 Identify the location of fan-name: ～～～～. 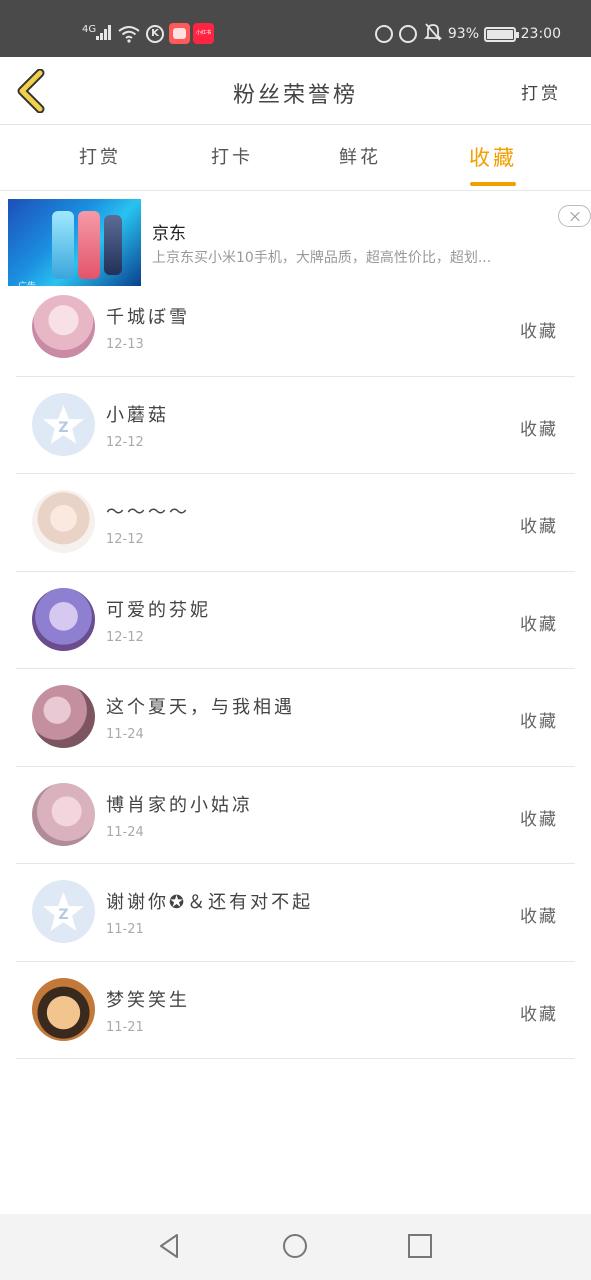
(148, 512).